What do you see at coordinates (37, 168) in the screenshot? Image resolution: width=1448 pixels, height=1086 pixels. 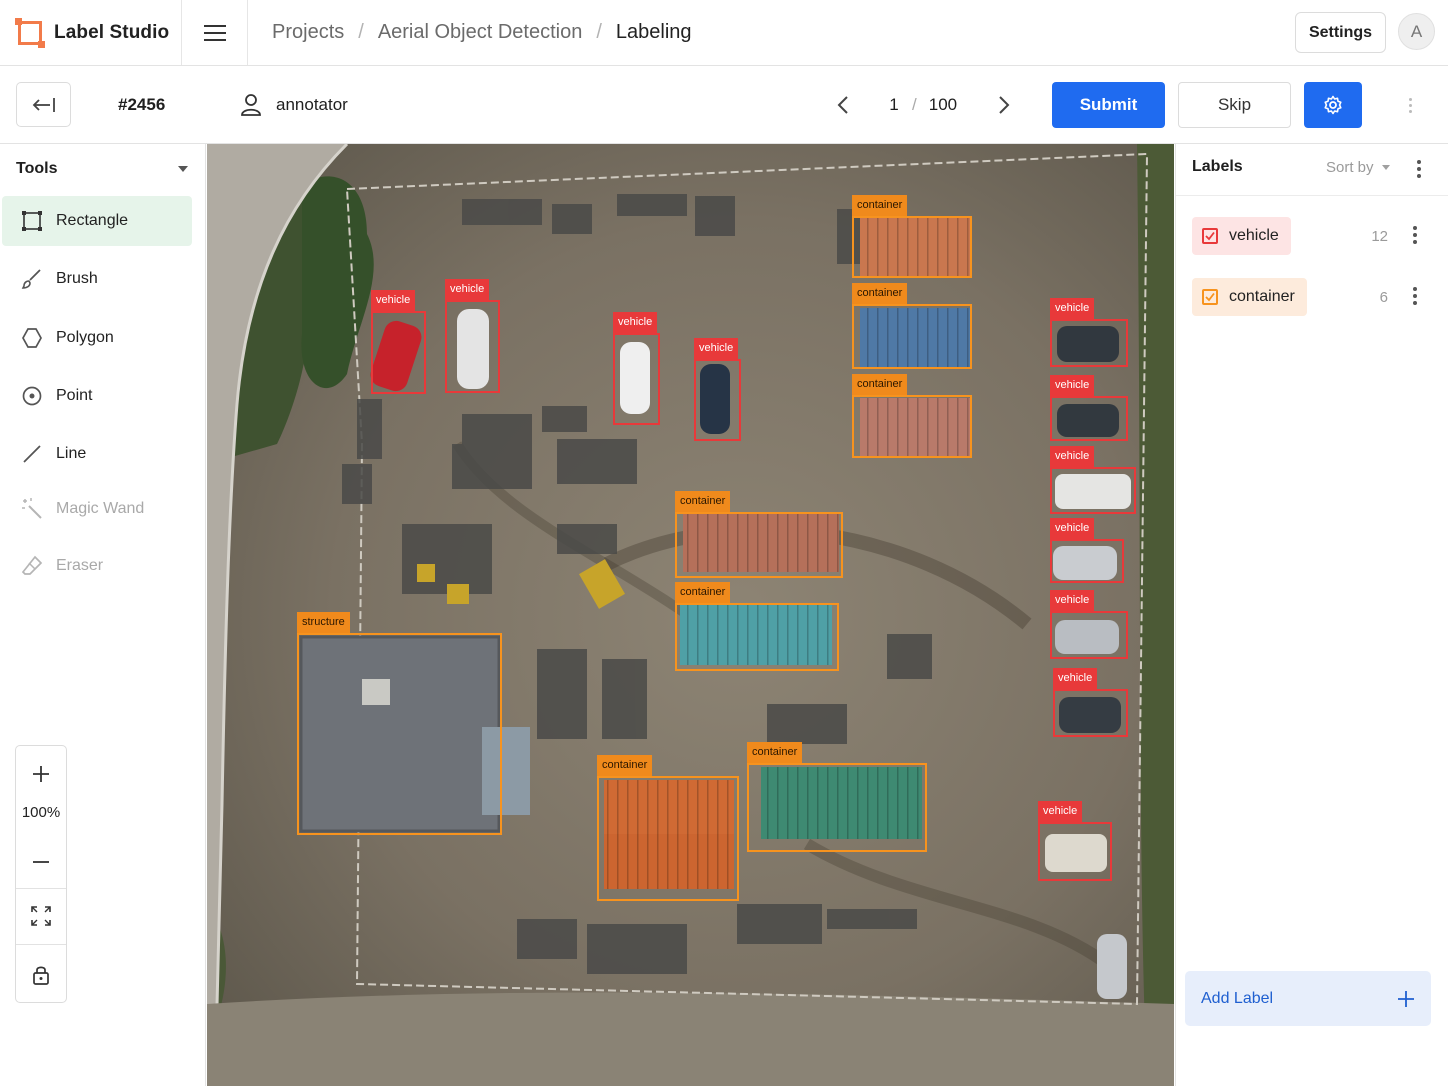 I see `tools-title: Tools` at bounding box center [37, 168].